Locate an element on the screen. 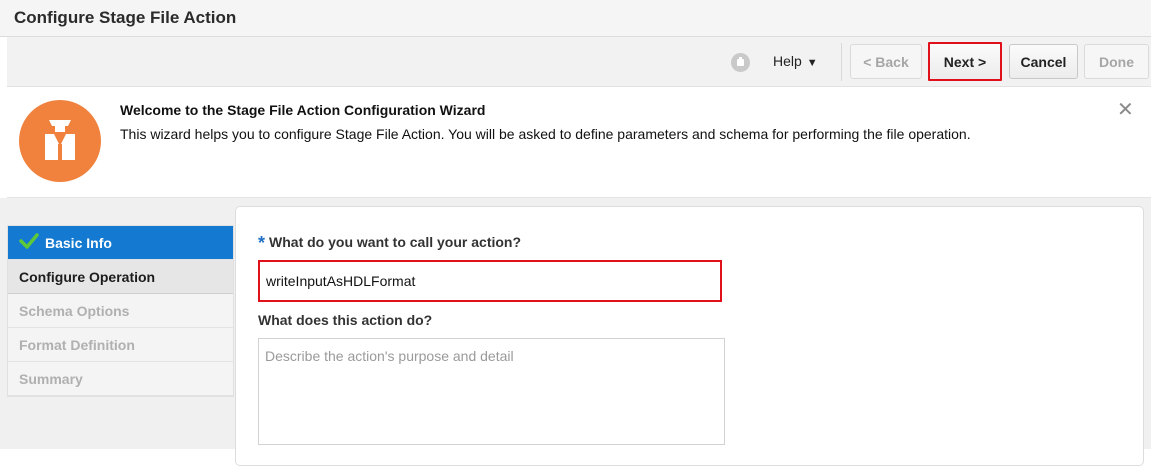 This screenshot has height=466, width=1151. required-marker: * is located at coordinates (262, 243).